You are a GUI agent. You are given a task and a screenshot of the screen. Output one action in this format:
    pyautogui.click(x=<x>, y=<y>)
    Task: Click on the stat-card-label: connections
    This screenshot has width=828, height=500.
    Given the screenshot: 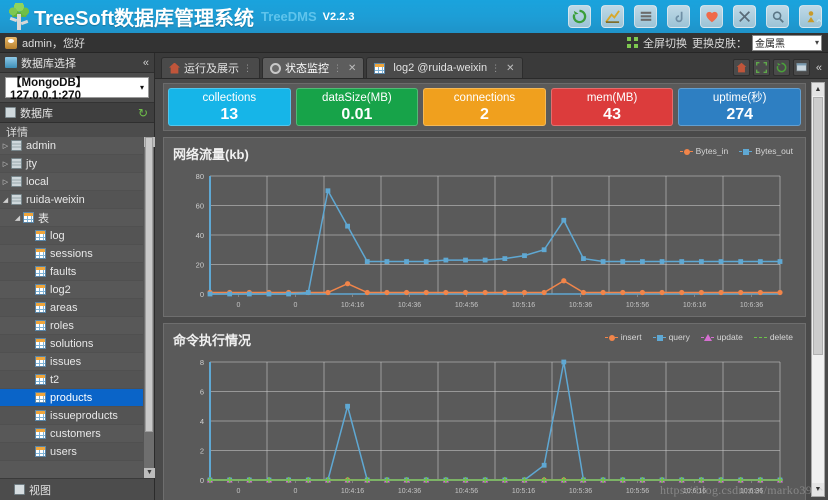 What is the action you would take?
    pyautogui.click(x=484, y=97)
    